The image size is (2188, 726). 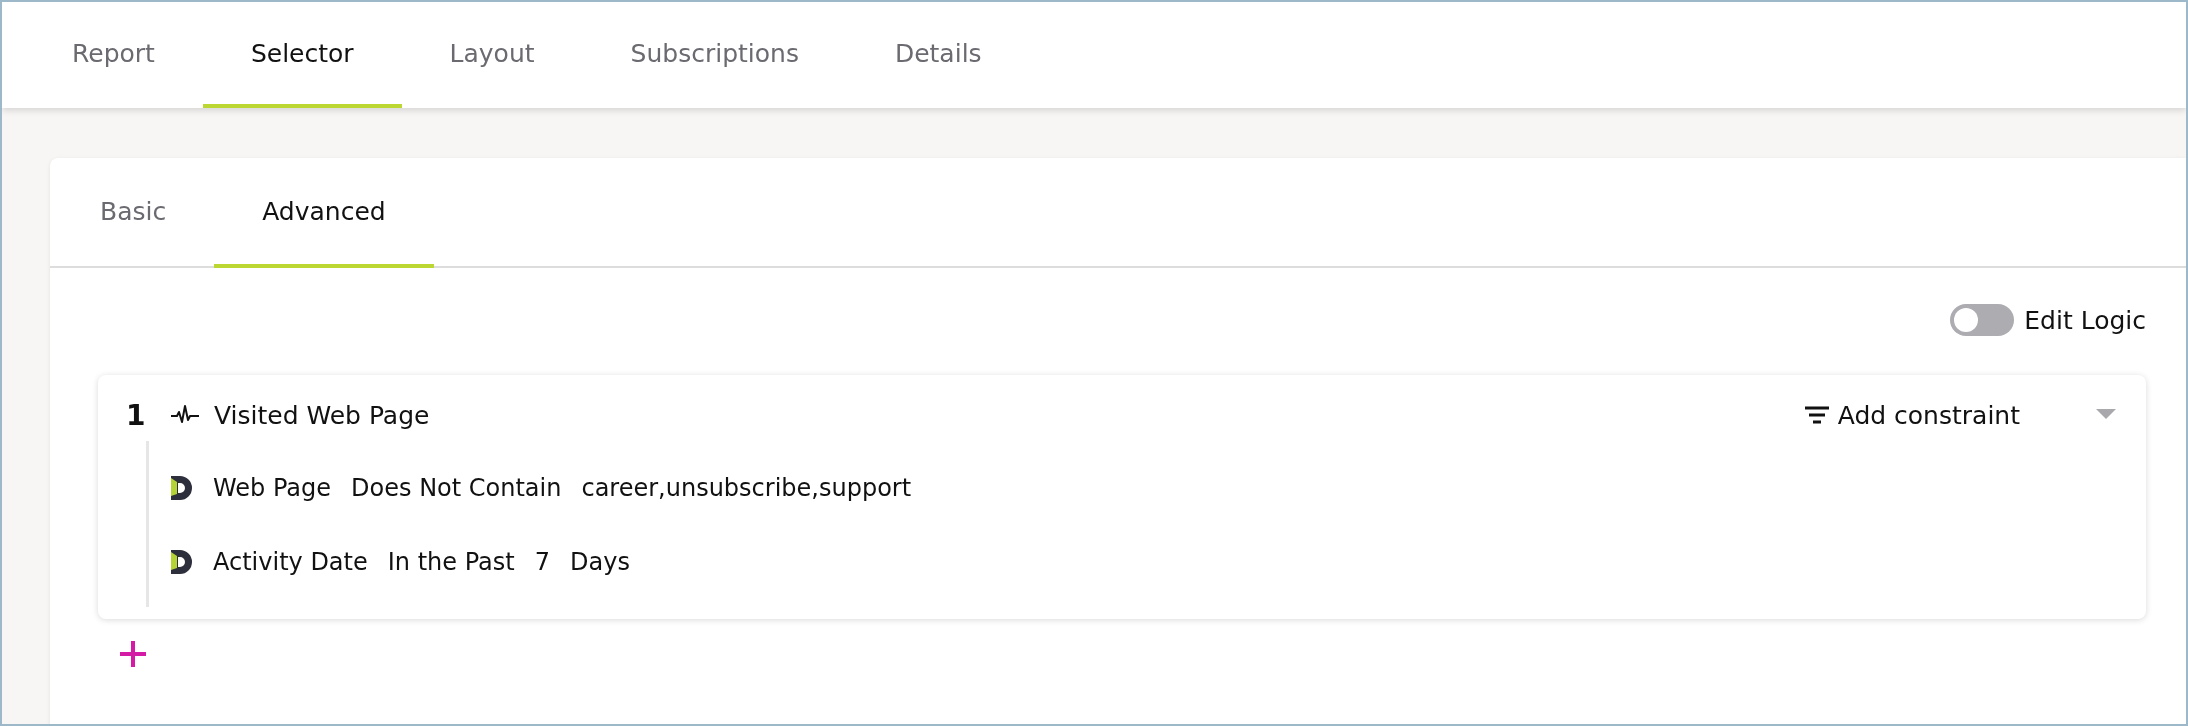 I want to click on tab: Basic, so click(x=132, y=213).